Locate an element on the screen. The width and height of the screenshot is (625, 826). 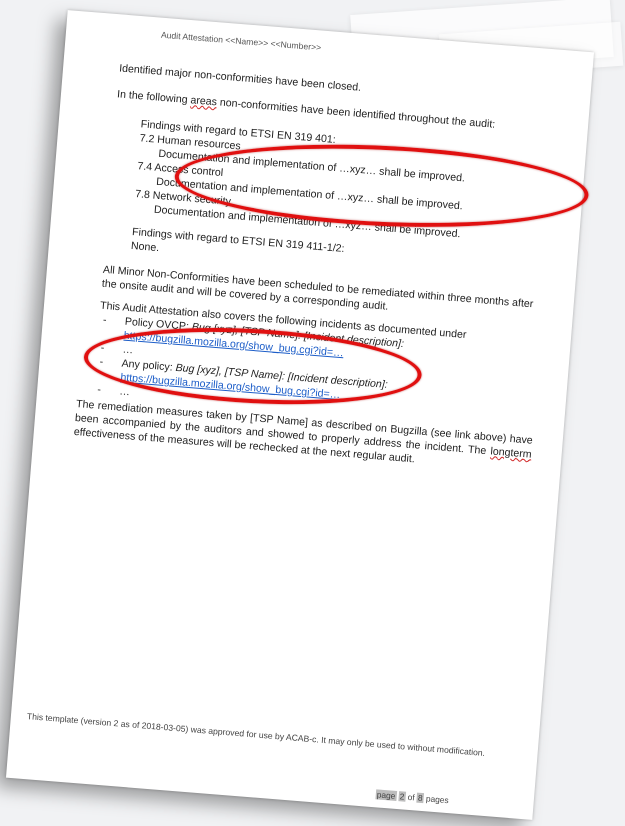
page-label: page is located at coordinates (386, 795).